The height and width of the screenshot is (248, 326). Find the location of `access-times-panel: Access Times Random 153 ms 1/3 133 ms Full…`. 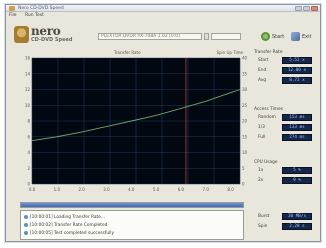

access-times-panel: Access Times Random 153 ms 1/3 133 ms Full… is located at coordinates (285, 125).